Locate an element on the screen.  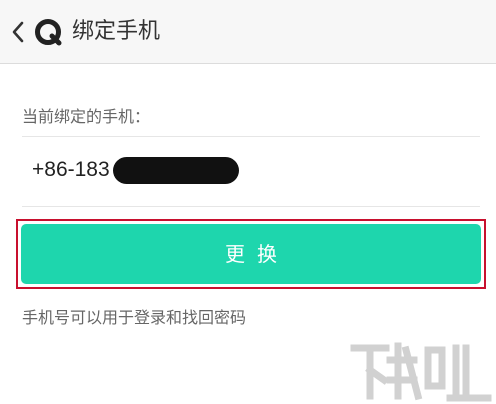
chevron-left-icon is located at coordinates (18, 32).